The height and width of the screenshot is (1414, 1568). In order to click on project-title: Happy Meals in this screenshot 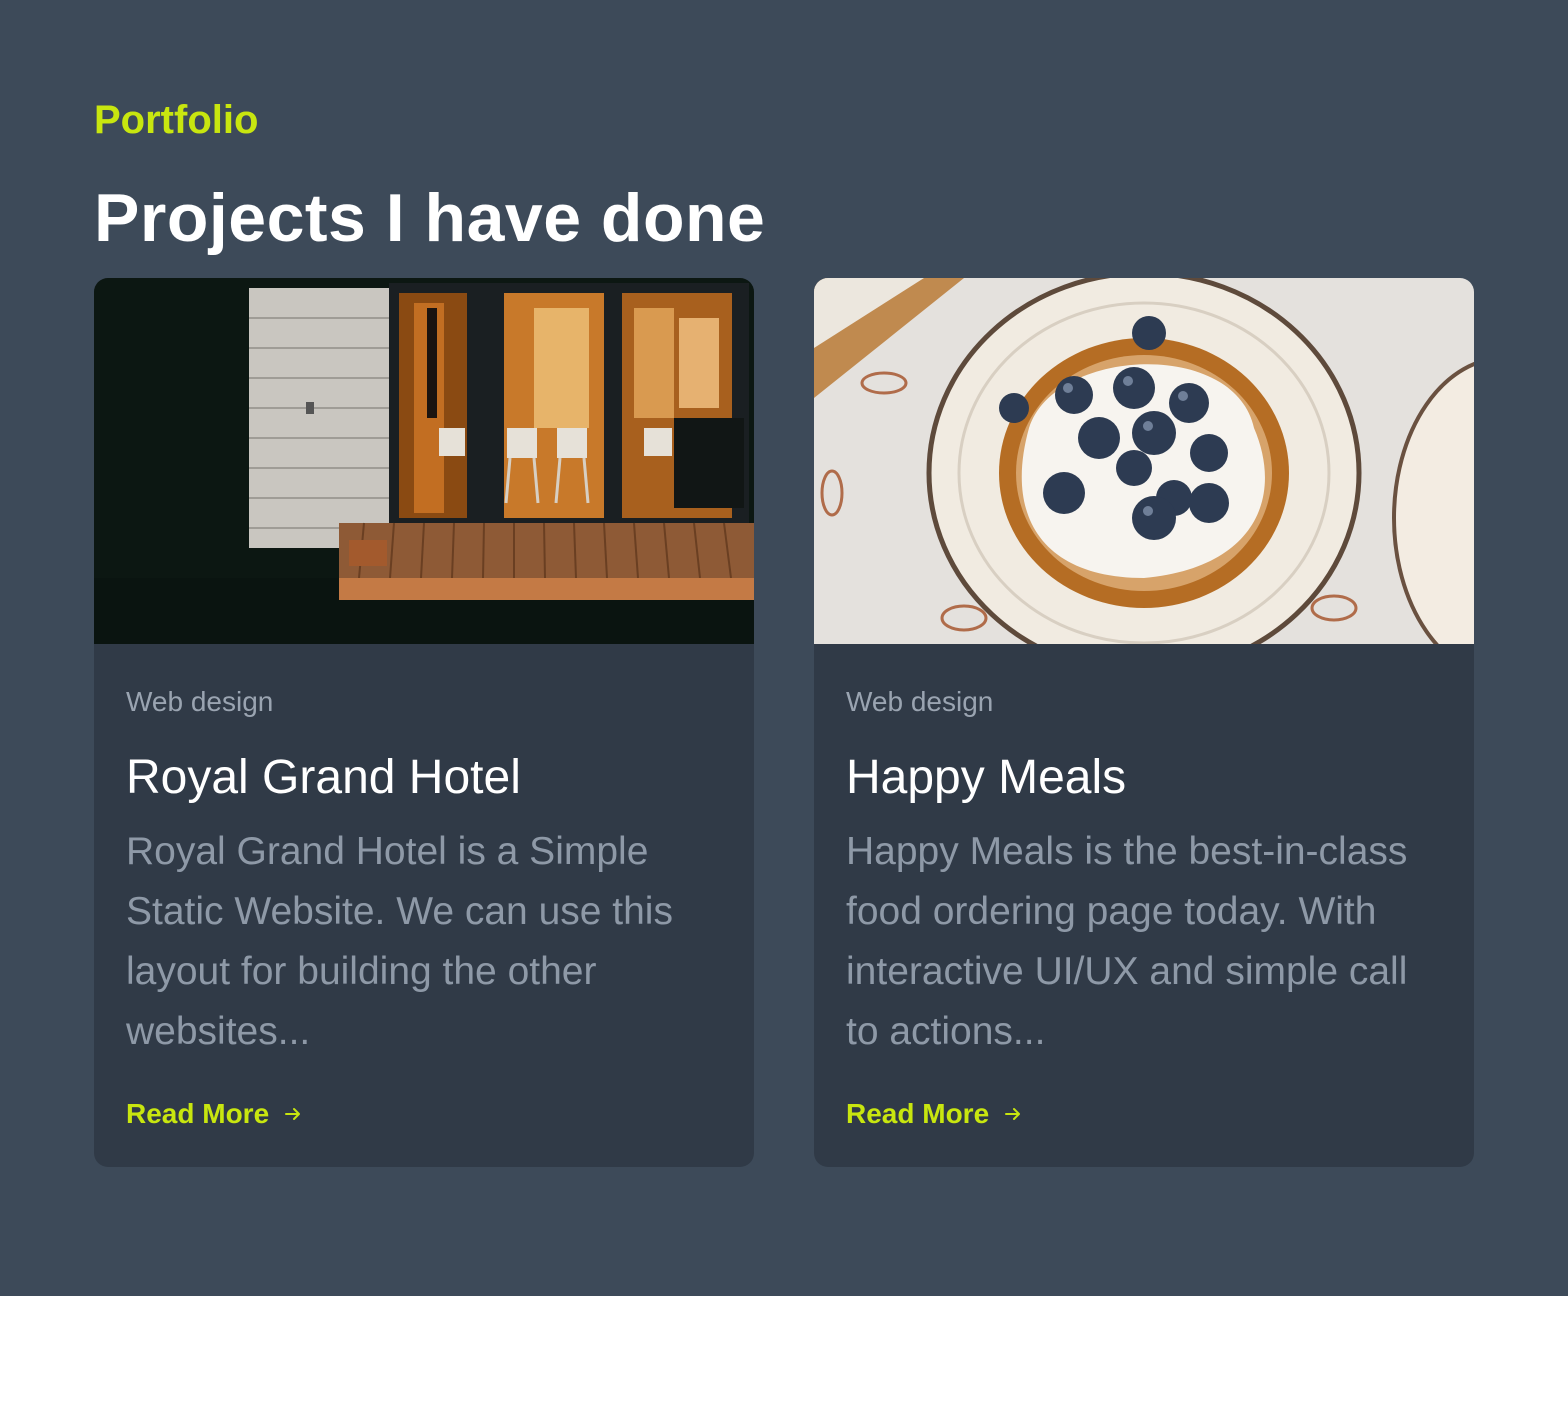, I will do `click(986, 777)`.